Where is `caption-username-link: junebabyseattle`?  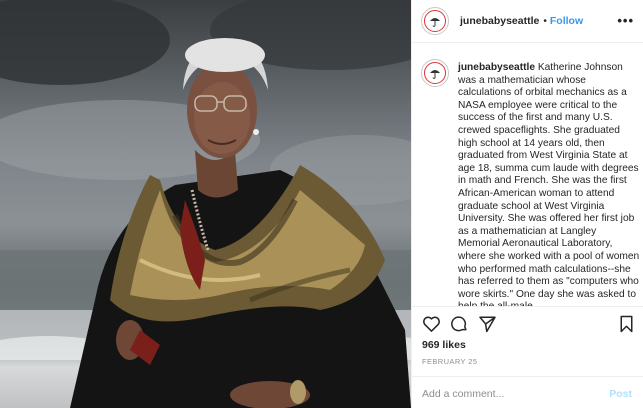
caption-username-link: junebabyseattle is located at coordinates (496, 67).